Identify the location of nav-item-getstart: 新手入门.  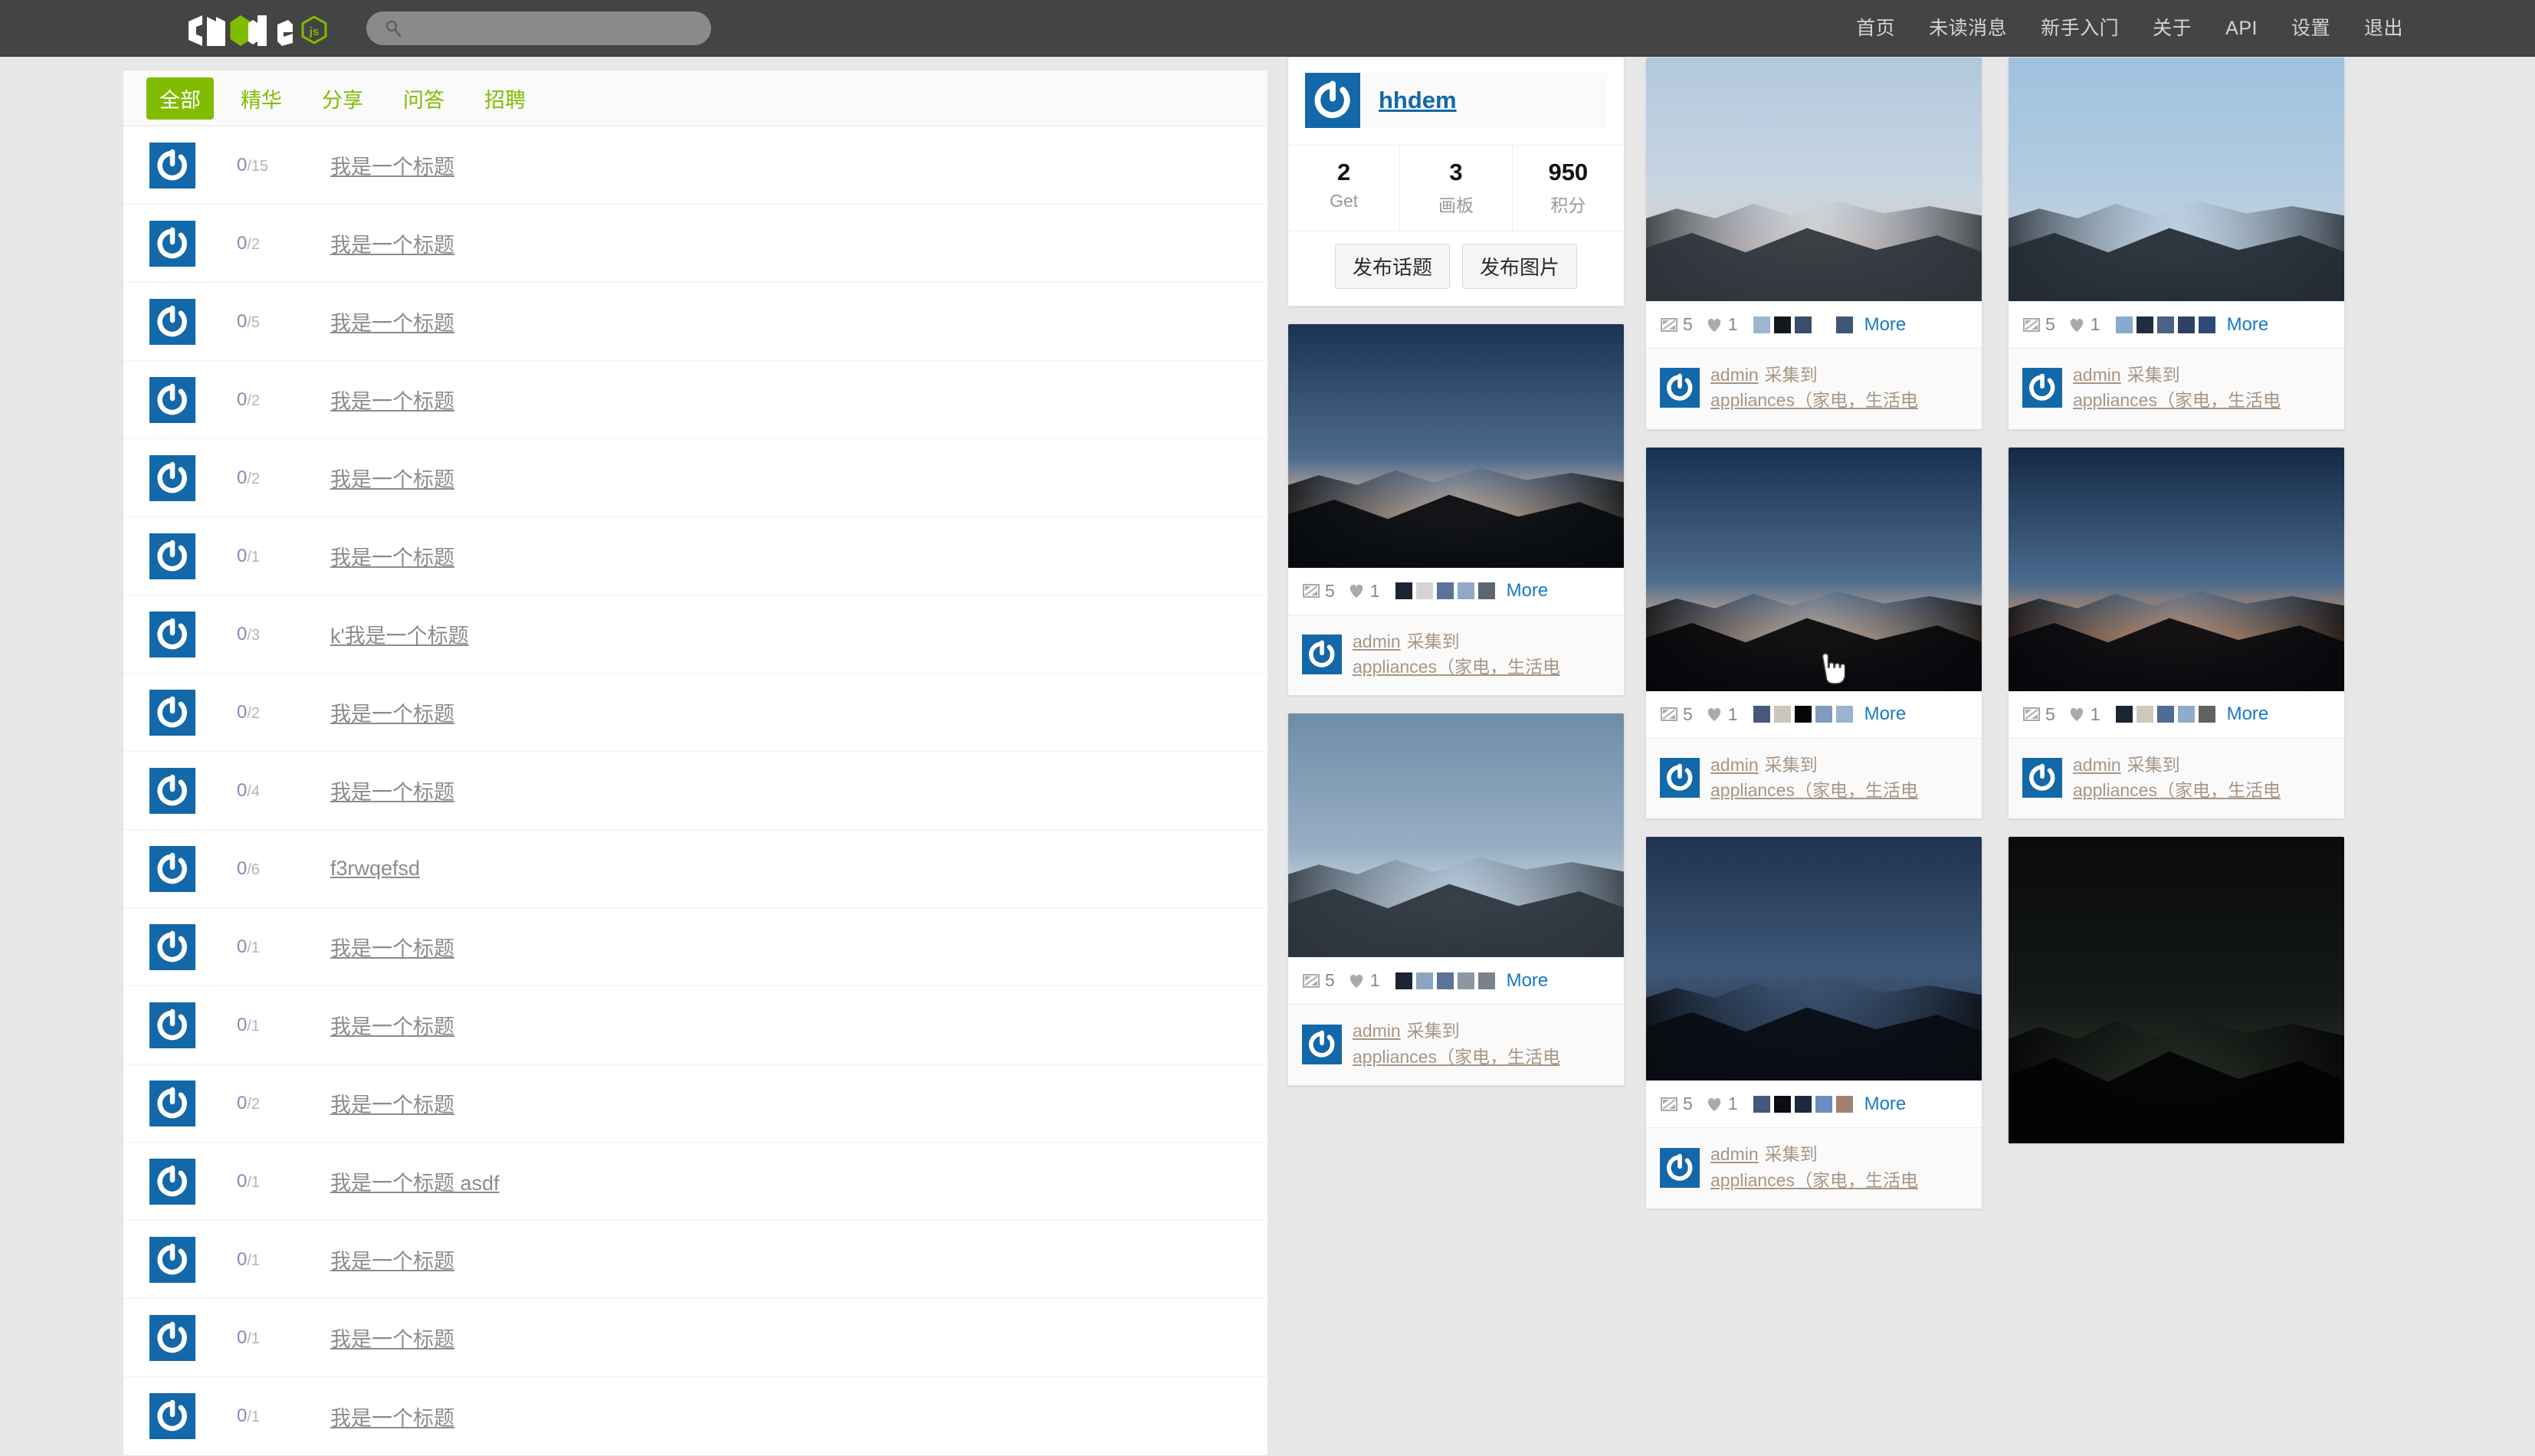
(2080, 28).